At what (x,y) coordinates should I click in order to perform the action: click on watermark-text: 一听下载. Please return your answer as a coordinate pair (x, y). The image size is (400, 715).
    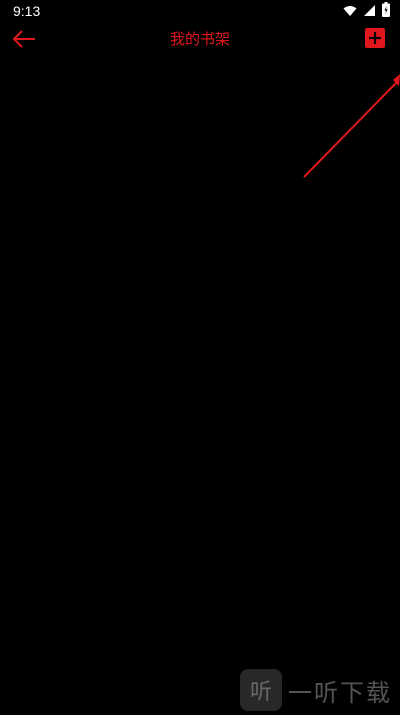
    Looking at the image, I should click on (340, 692).